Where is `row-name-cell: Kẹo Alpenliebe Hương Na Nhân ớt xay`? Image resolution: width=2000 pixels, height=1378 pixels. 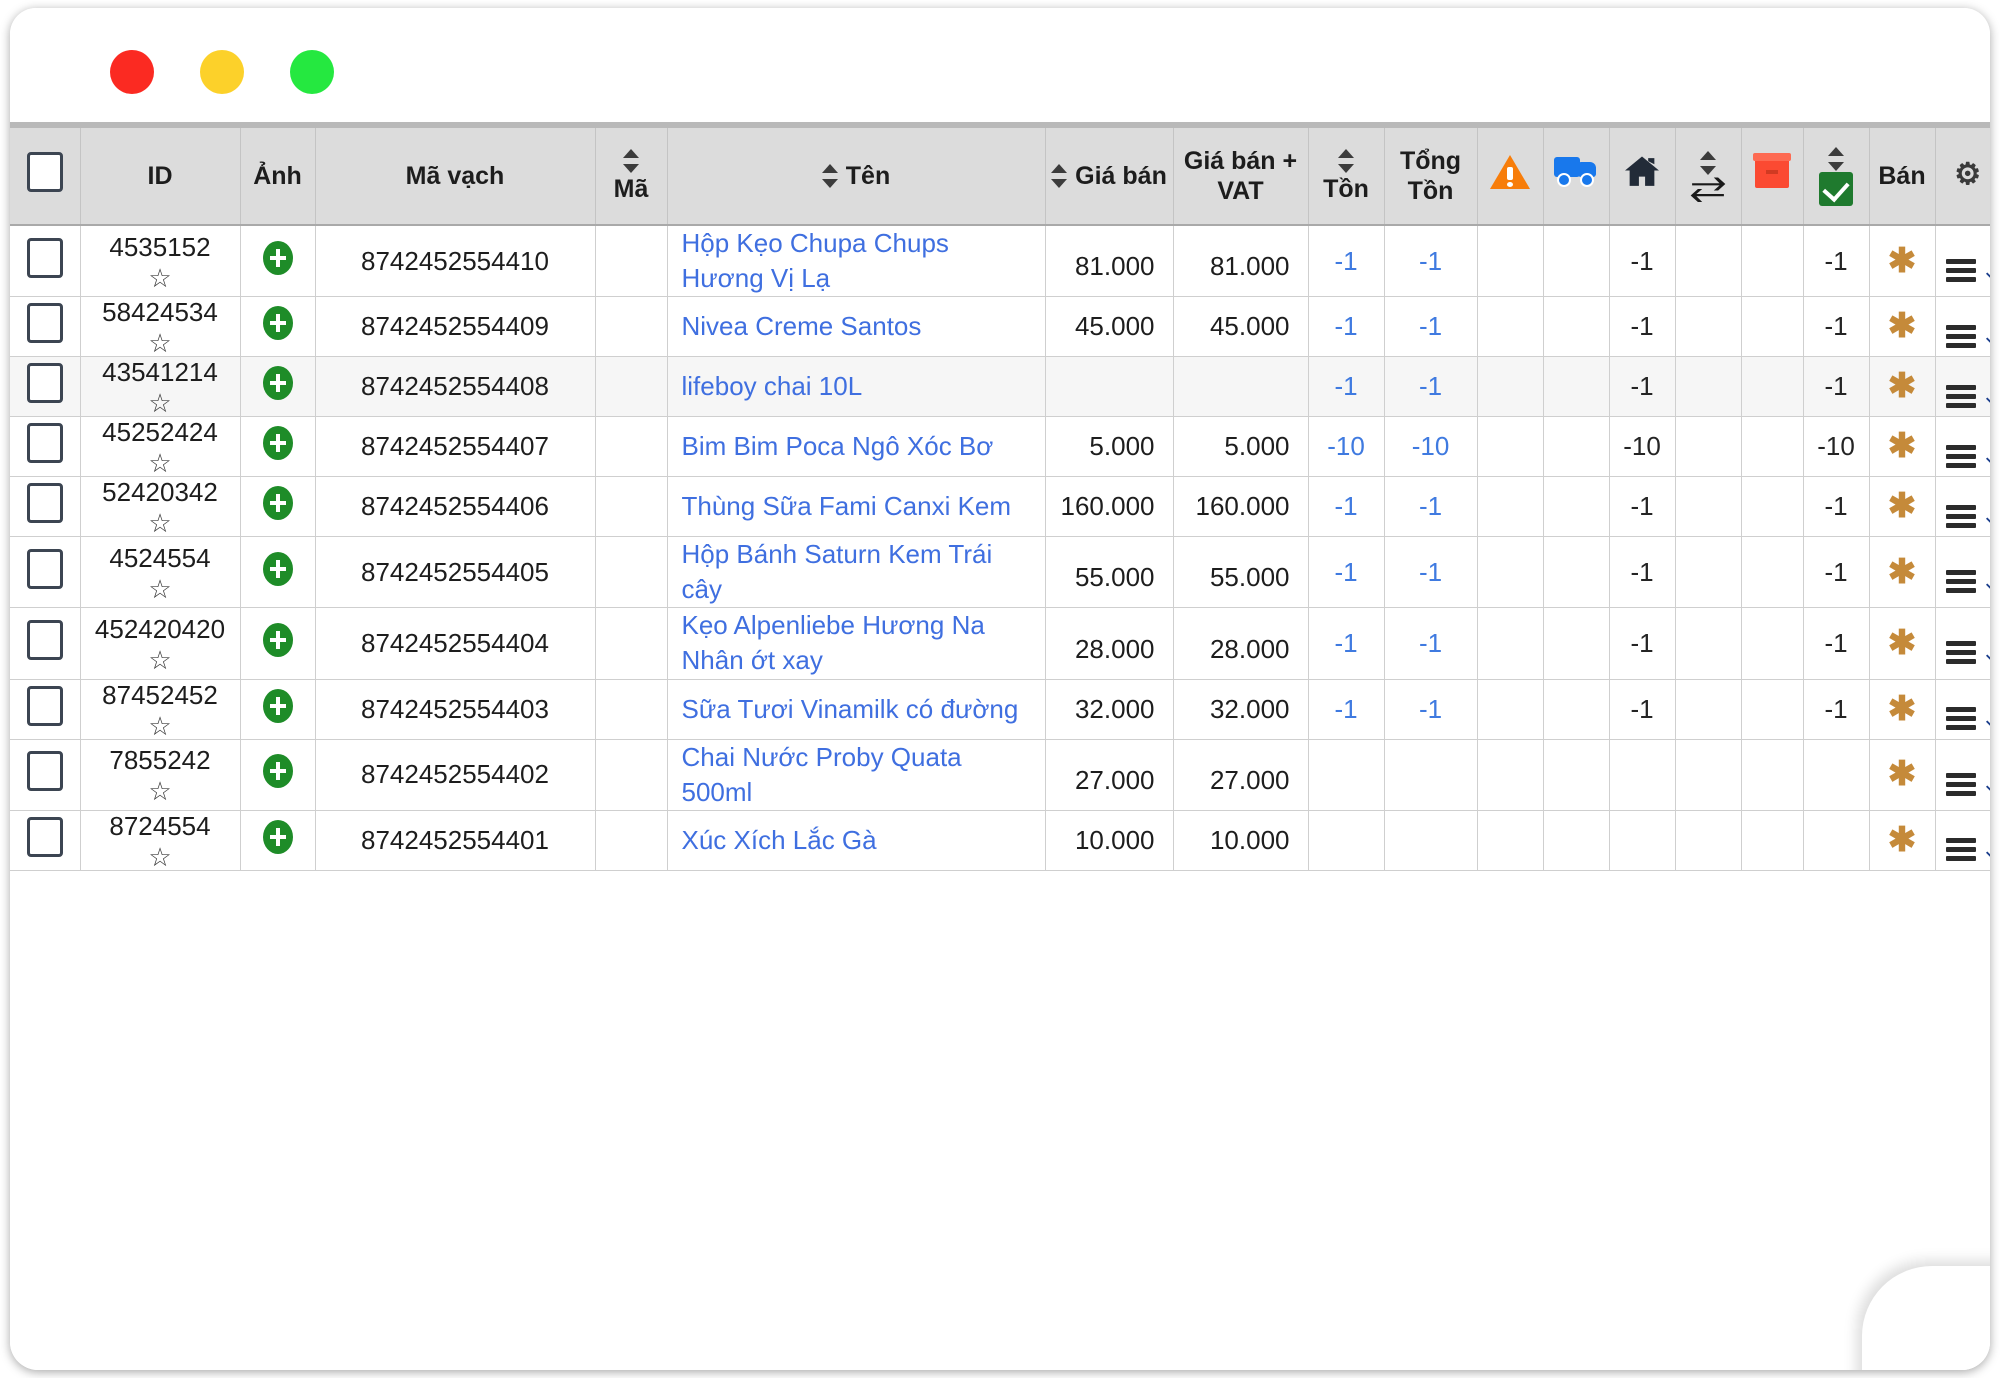 row-name-cell: Kẹo Alpenliebe Hương Na Nhân ớt xay is located at coordinates (856, 643).